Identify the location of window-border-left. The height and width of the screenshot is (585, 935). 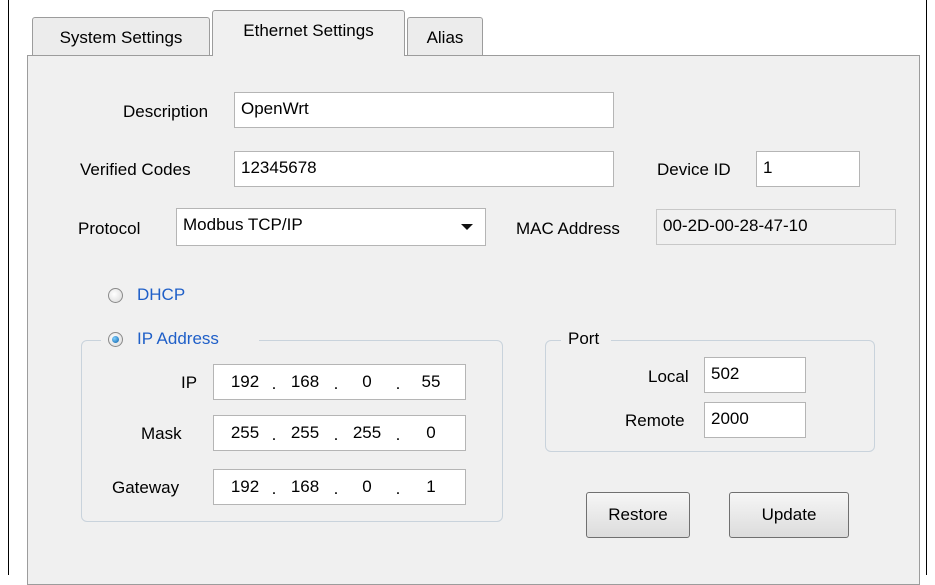
(8, 287).